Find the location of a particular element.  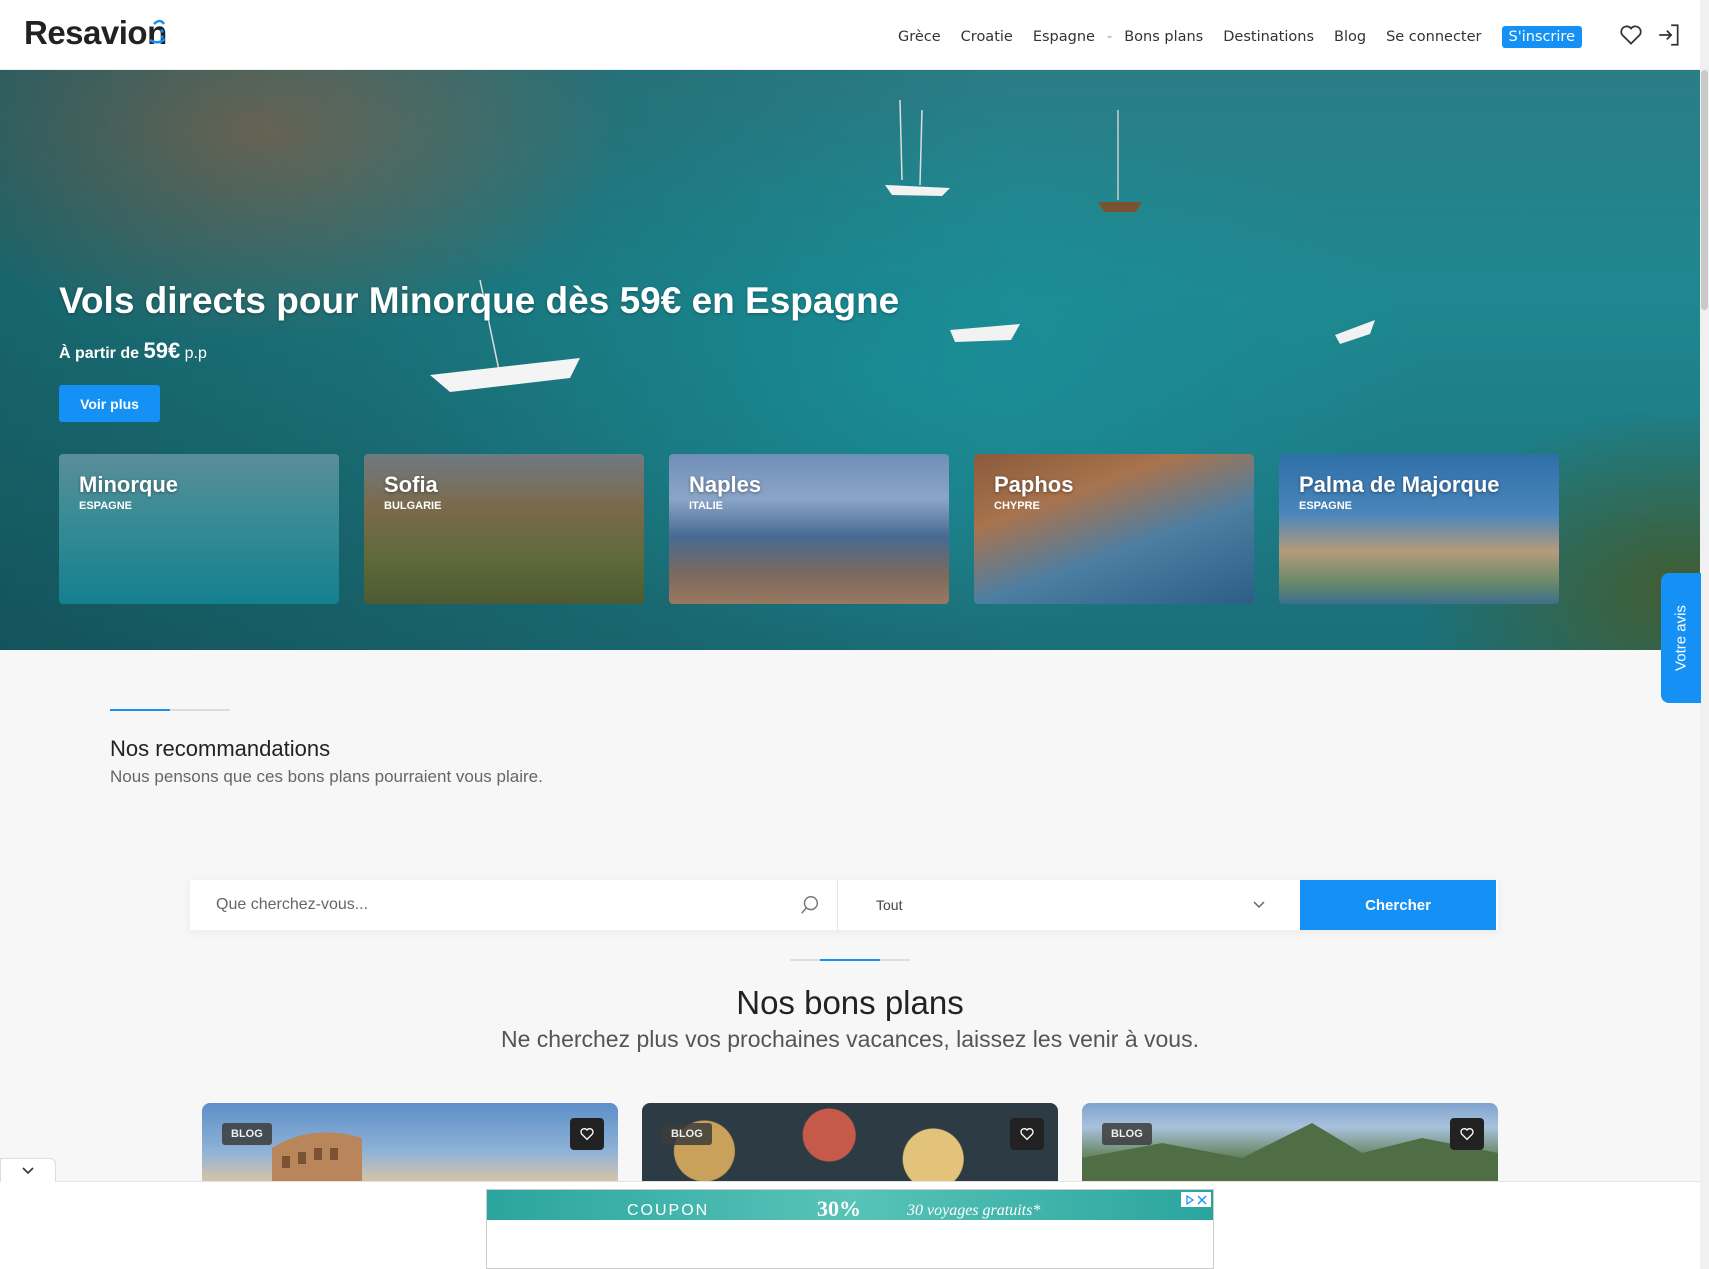

recommendations-title: Nos recommandations is located at coordinates (220, 748).